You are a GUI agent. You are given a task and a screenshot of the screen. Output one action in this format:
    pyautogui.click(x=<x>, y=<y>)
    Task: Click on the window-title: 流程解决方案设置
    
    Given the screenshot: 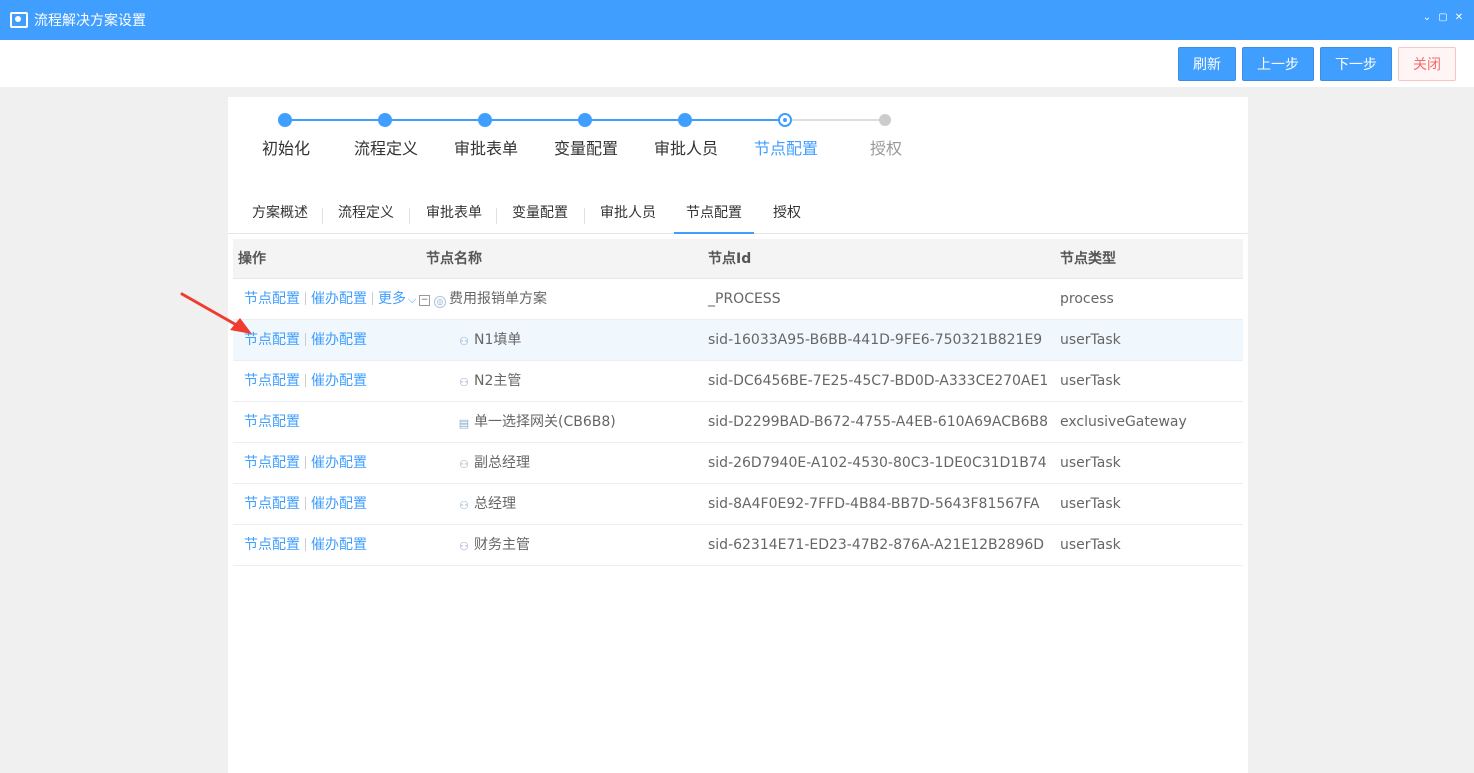 What is the action you would take?
    pyautogui.click(x=90, y=21)
    